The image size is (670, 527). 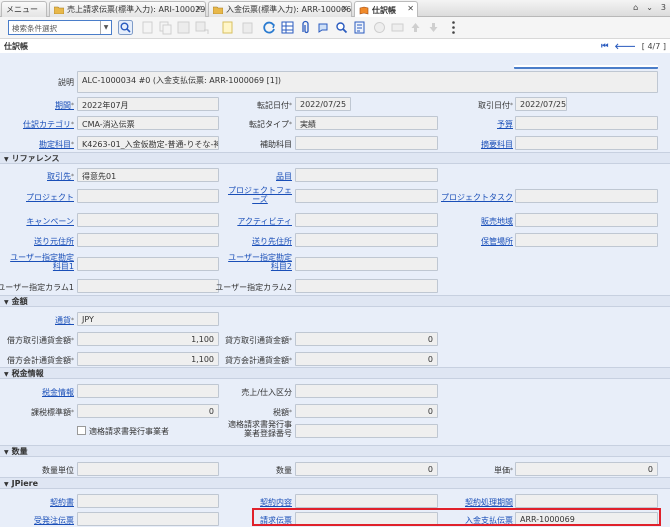 What do you see at coordinates (148, 519) in the screenshot?
I see `order-field` at bounding box center [148, 519].